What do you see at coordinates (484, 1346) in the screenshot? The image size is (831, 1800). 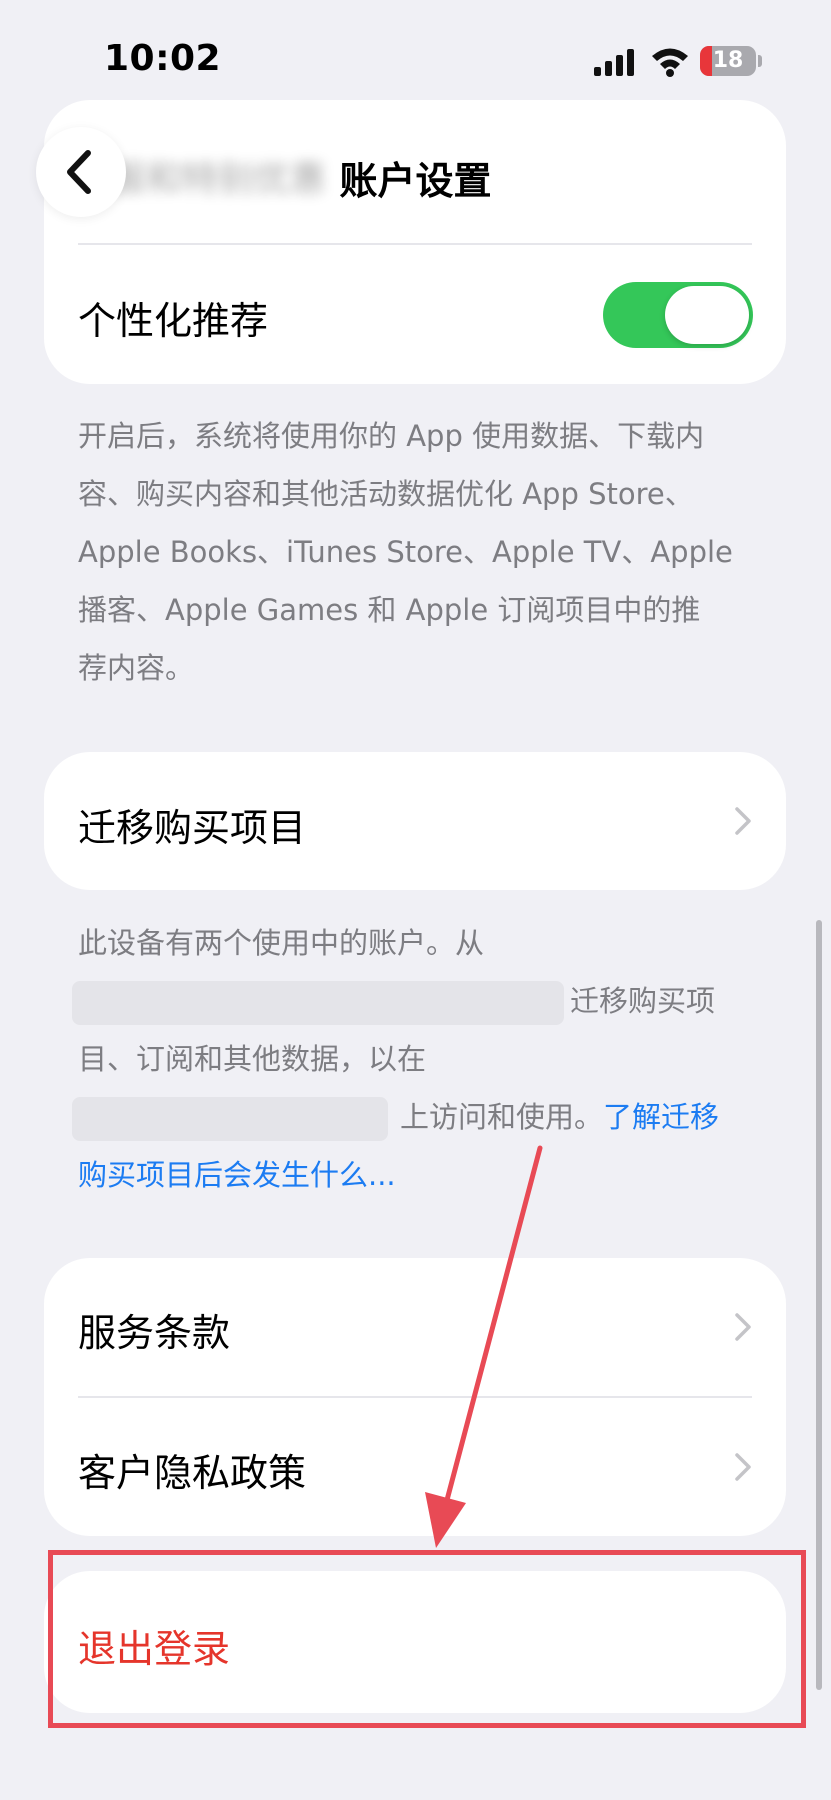 I see `annotation-arrow` at bounding box center [484, 1346].